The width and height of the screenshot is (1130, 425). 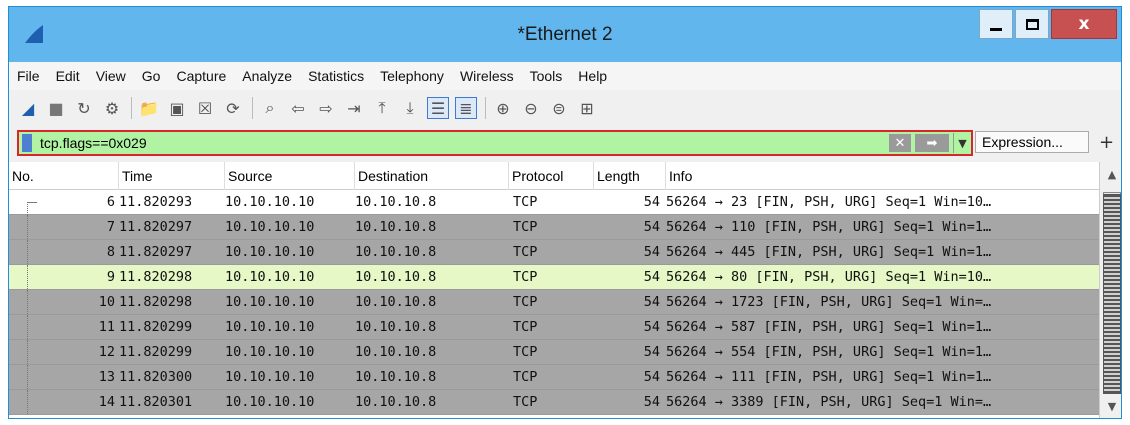 I want to click on cell-time: 11.820299, so click(x=156, y=352).